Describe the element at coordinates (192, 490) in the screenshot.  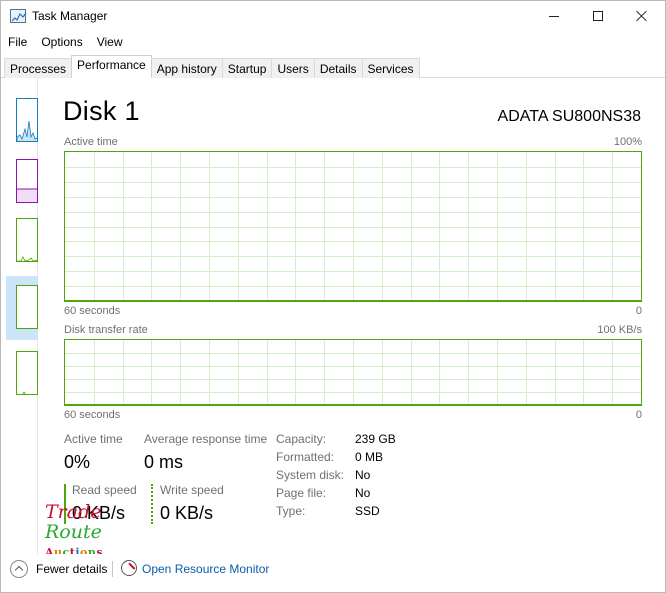
I see `write-speed-label: Write speed` at that location.